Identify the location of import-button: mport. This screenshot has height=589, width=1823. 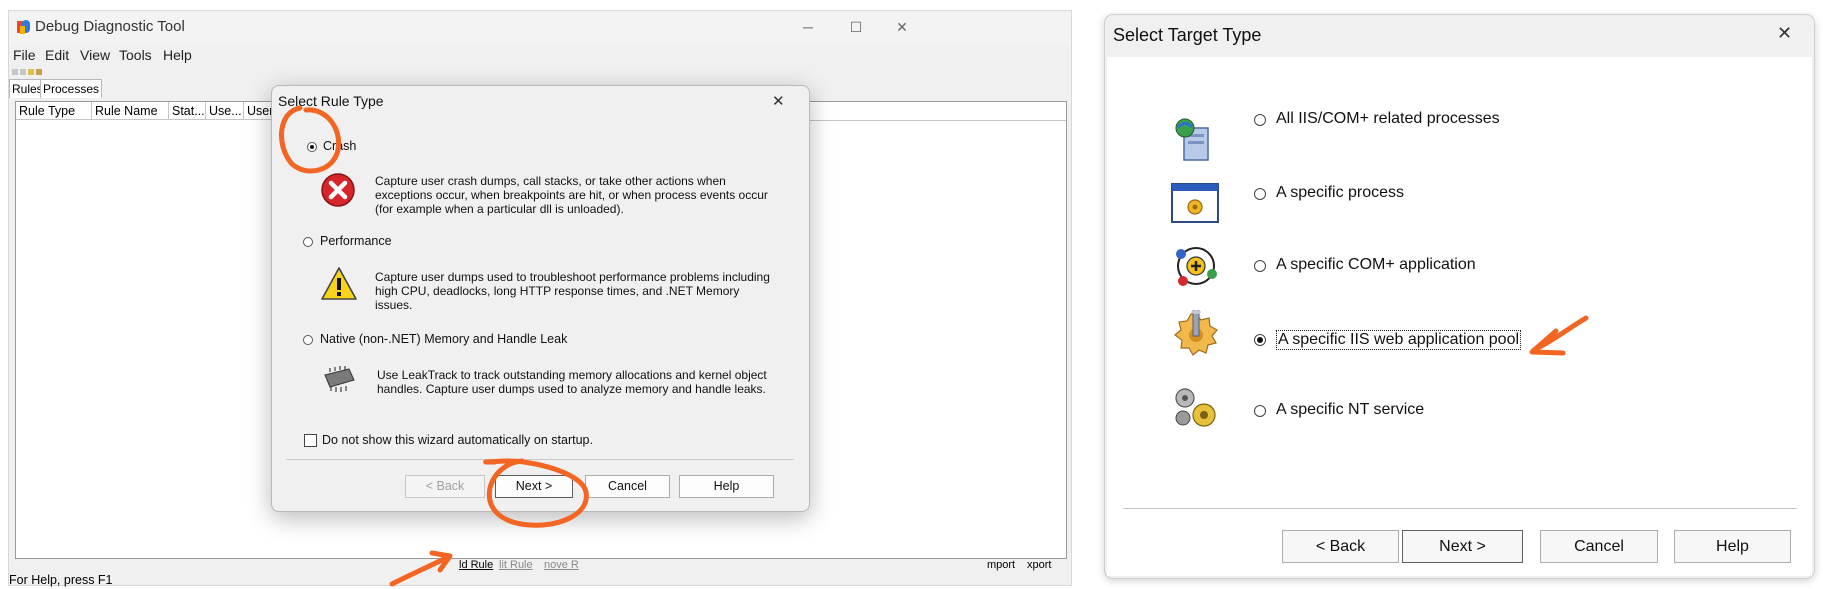
(1001, 565).